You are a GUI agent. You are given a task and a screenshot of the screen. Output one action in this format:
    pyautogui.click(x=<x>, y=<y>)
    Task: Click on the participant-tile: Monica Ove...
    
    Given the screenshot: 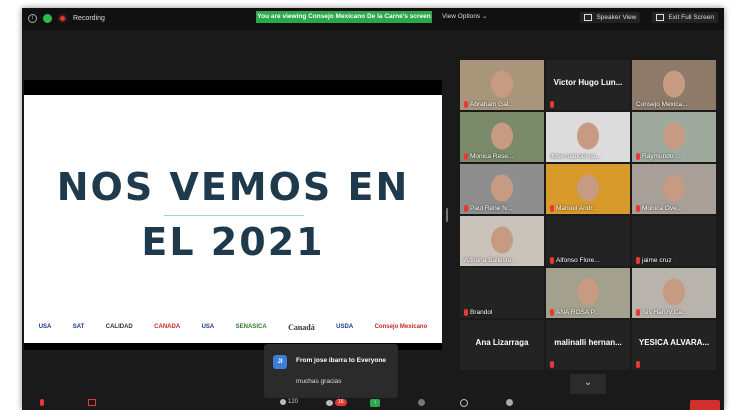 What is the action you would take?
    pyautogui.click(x=674, y=189)
    